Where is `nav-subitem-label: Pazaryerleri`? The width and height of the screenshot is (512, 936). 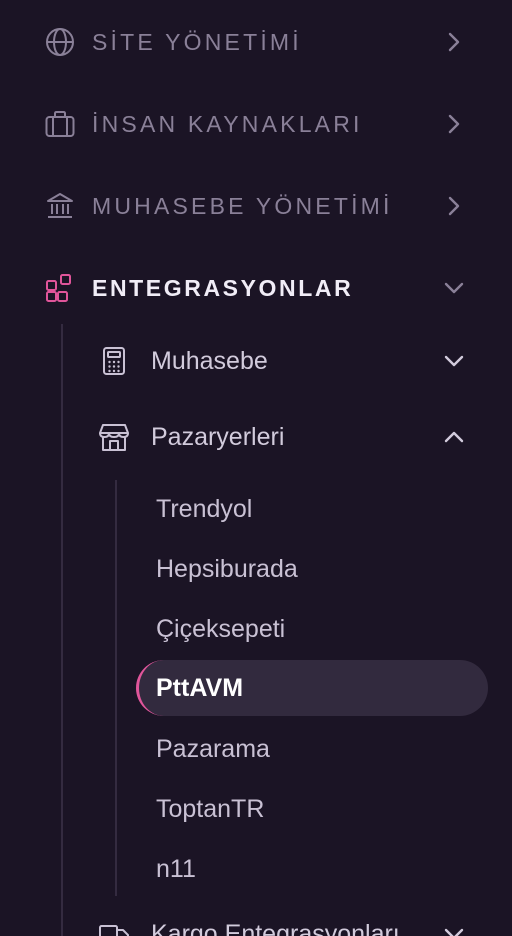 nav-subitem-label: Pazaryerleri is located at coordinates (218, 437).